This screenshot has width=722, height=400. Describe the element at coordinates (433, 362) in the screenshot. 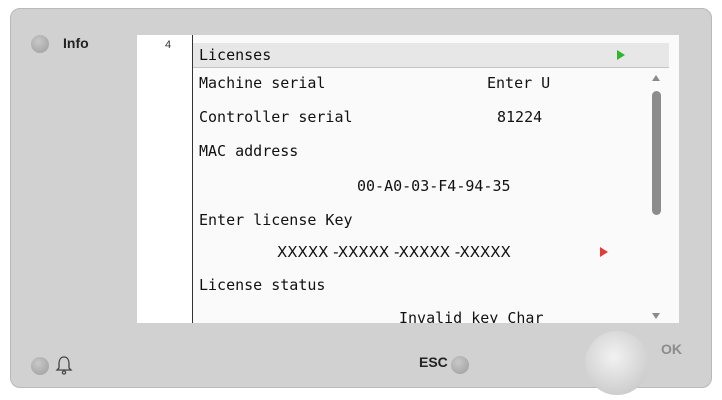

I see `esc-button: ESC` at that location.